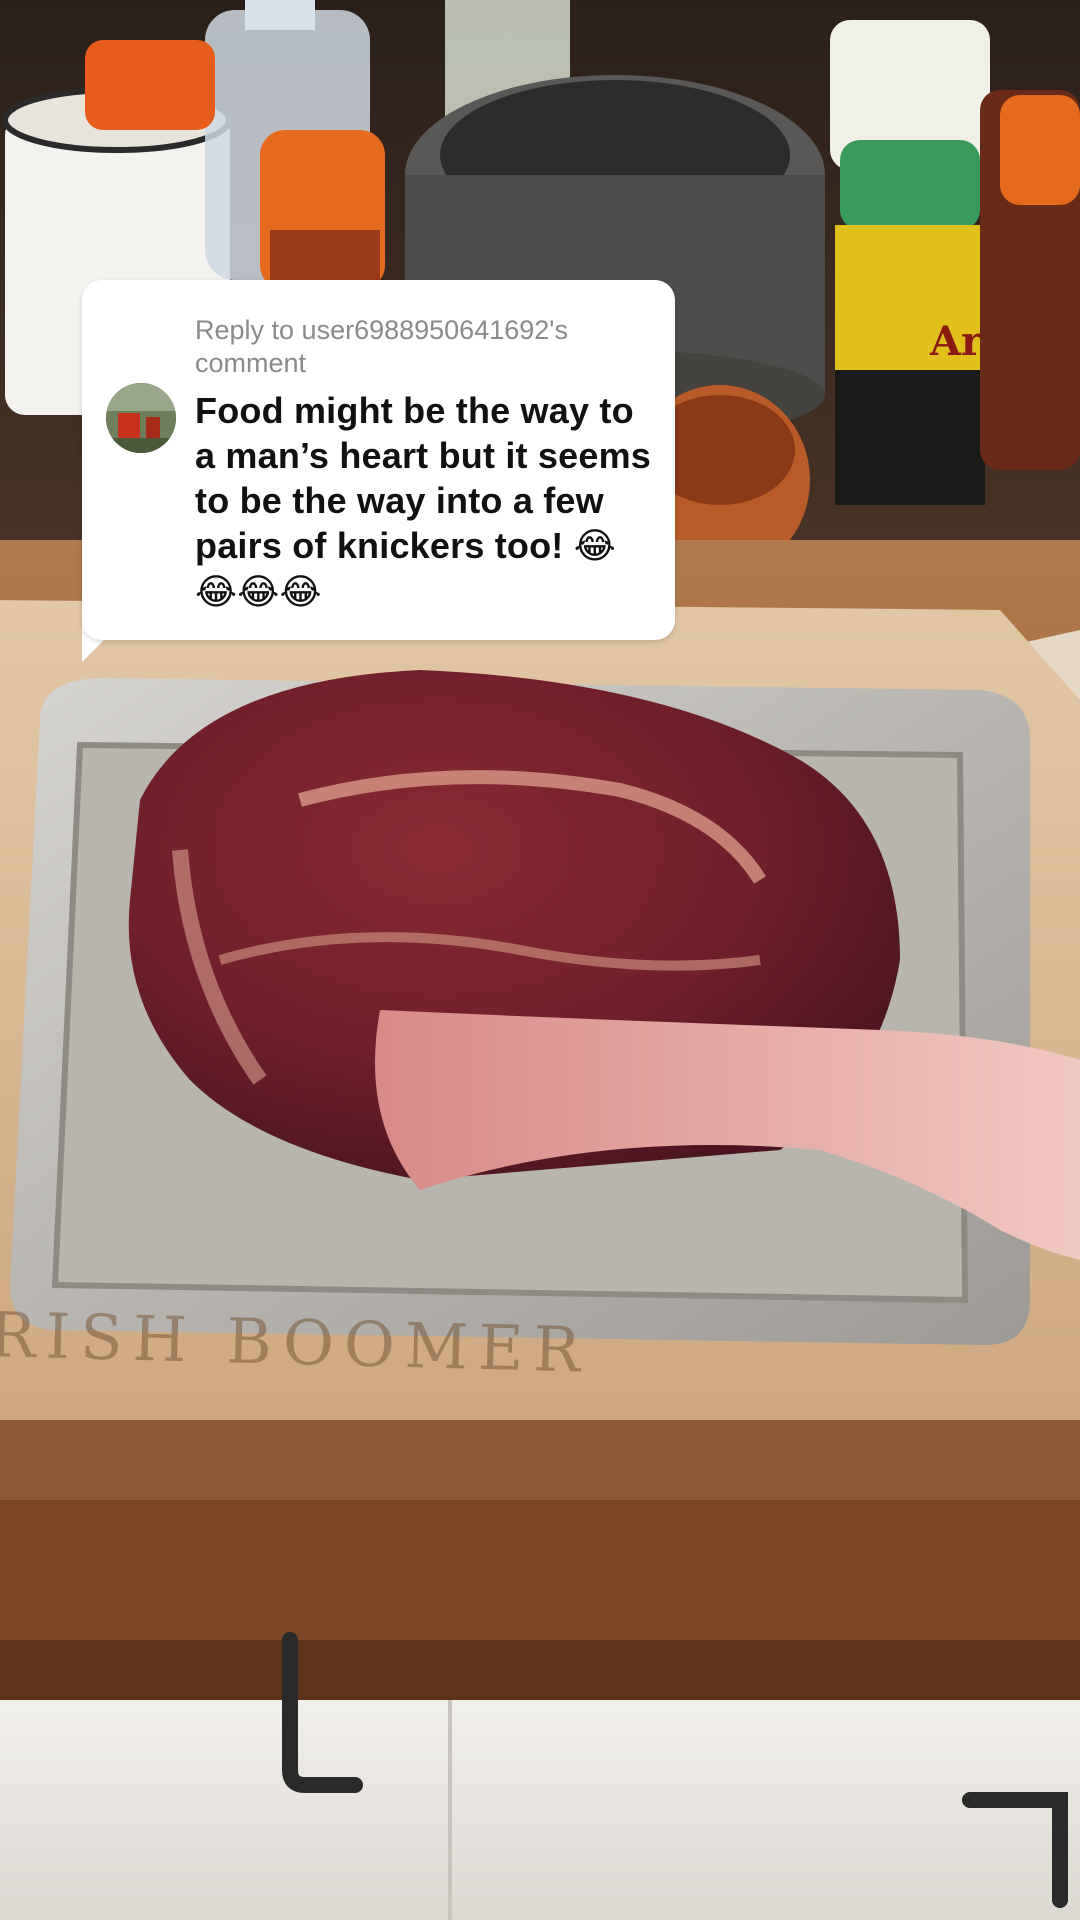 Image resolution: width=1080 pixels, height=1920 pixels. I want to click on avatar-photo, so click(141, 418).